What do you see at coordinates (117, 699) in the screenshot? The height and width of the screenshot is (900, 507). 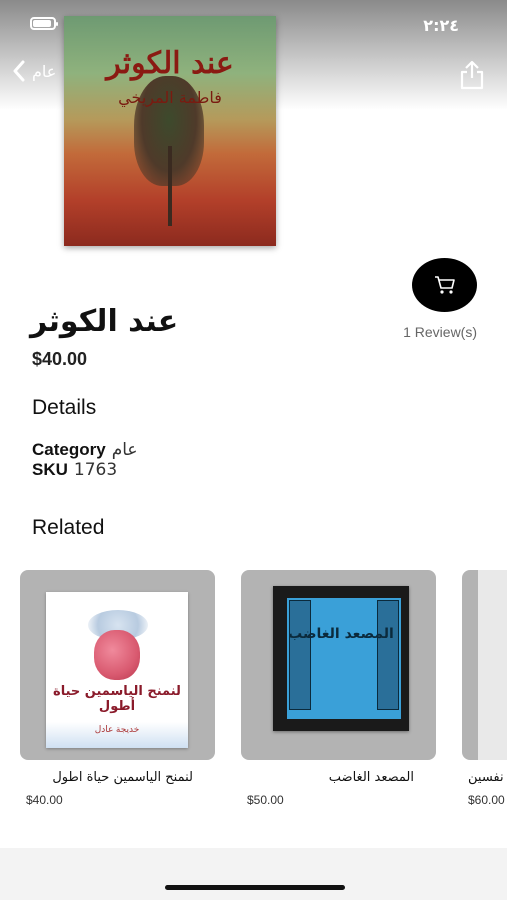 I see `cover-title: لنمنح الياسمين حياة أطول` at bounding box center [117, 699].